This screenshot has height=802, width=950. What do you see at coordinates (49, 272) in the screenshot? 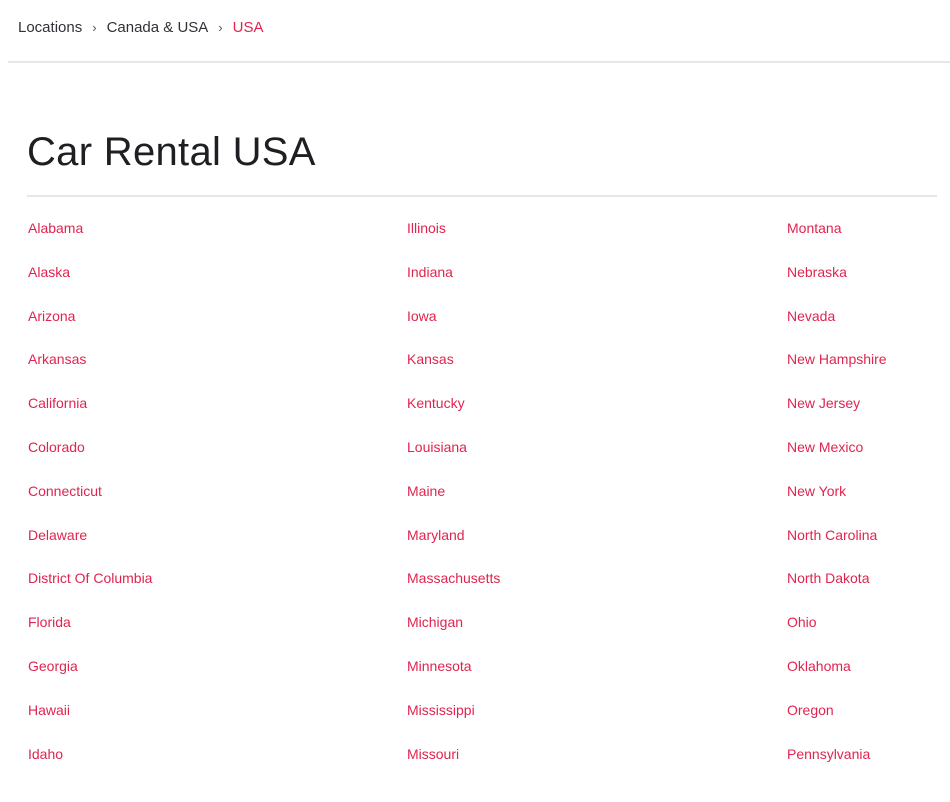
I see `state-link-alaska: Alaska` at bounding box center [49, 272].